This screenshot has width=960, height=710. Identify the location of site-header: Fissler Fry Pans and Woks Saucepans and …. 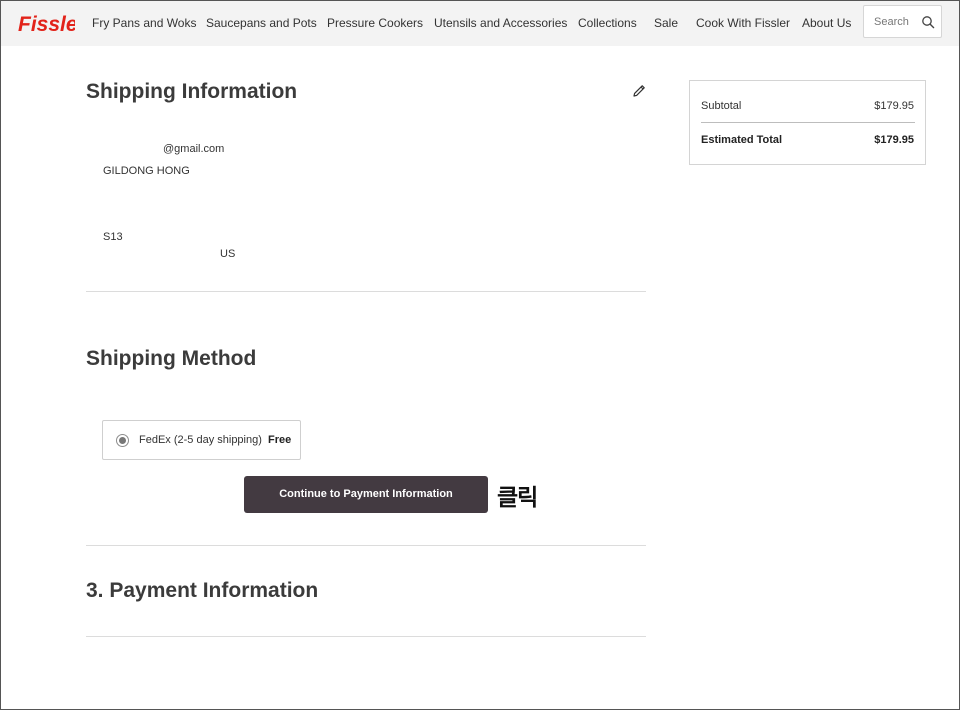
(480, 23).